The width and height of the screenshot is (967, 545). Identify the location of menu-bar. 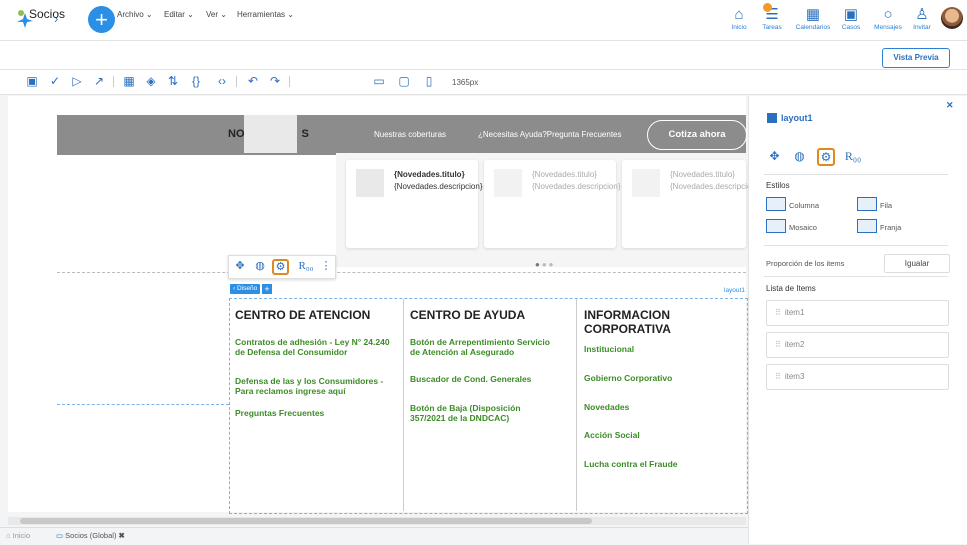
(483, 55).